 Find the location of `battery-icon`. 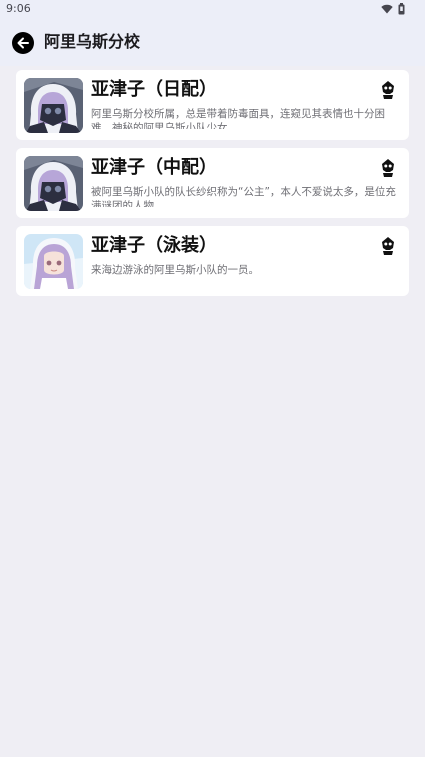

battery-icon is located at coordinates (401, 9).